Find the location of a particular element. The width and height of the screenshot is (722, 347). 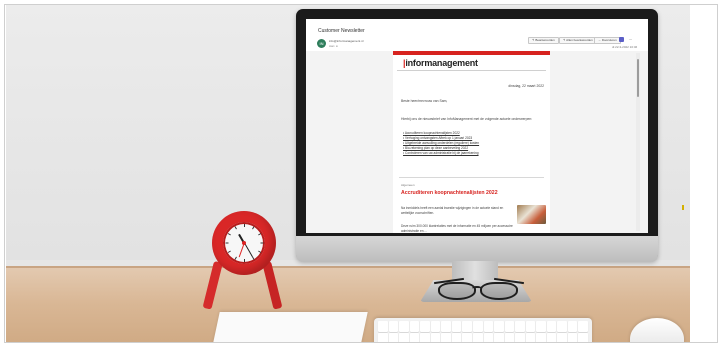

recipient-line: Aan: ● is located at coordinates (333, 46).